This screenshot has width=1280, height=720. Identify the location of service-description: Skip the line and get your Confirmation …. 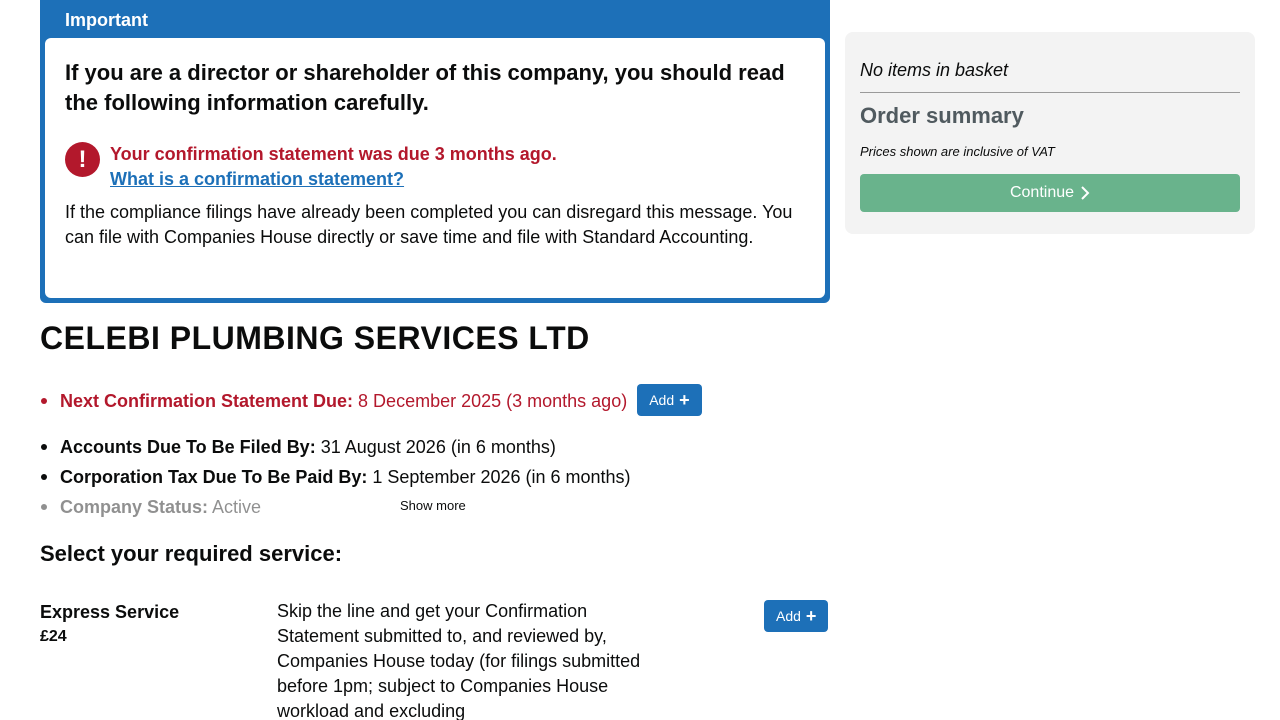
(459, 660).